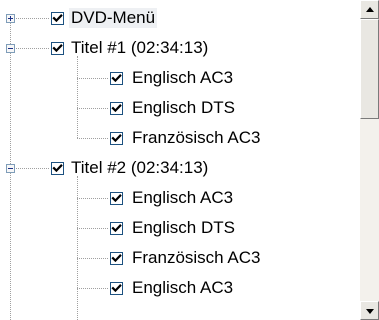  Describe the element at coordinates (139, 48) in the screenshot. I see `tree-node-label-title: Titel #1 (02:34:13)` at that location.